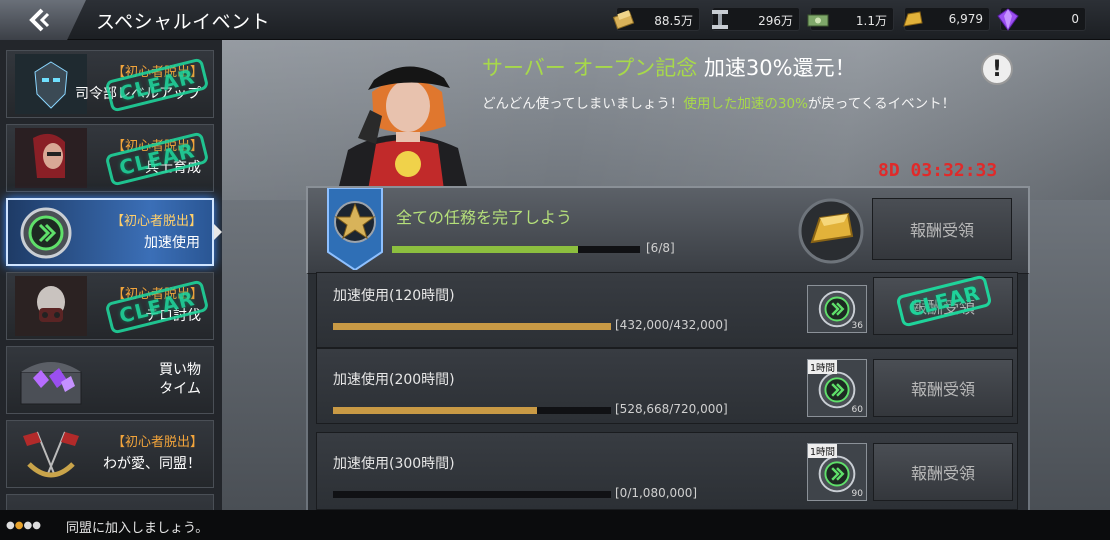 Image resolution: width=1110 pixels, height=540 pixels. I want to click on sidebar-item-hq-level: 【初心者脱出】 司令部レベルアップ CLEAR, so click(110, 84).